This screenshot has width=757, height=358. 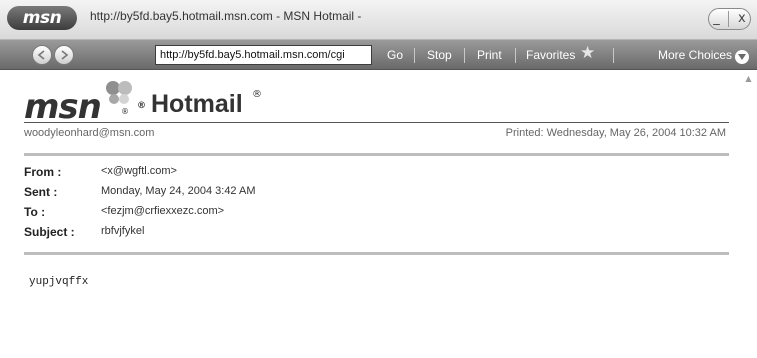 What do you see at coordinates (163, 211) in the screenshot?
I see `to-value: <fezjm@crfiexxezc.com>` at bounding box center [163, 211].